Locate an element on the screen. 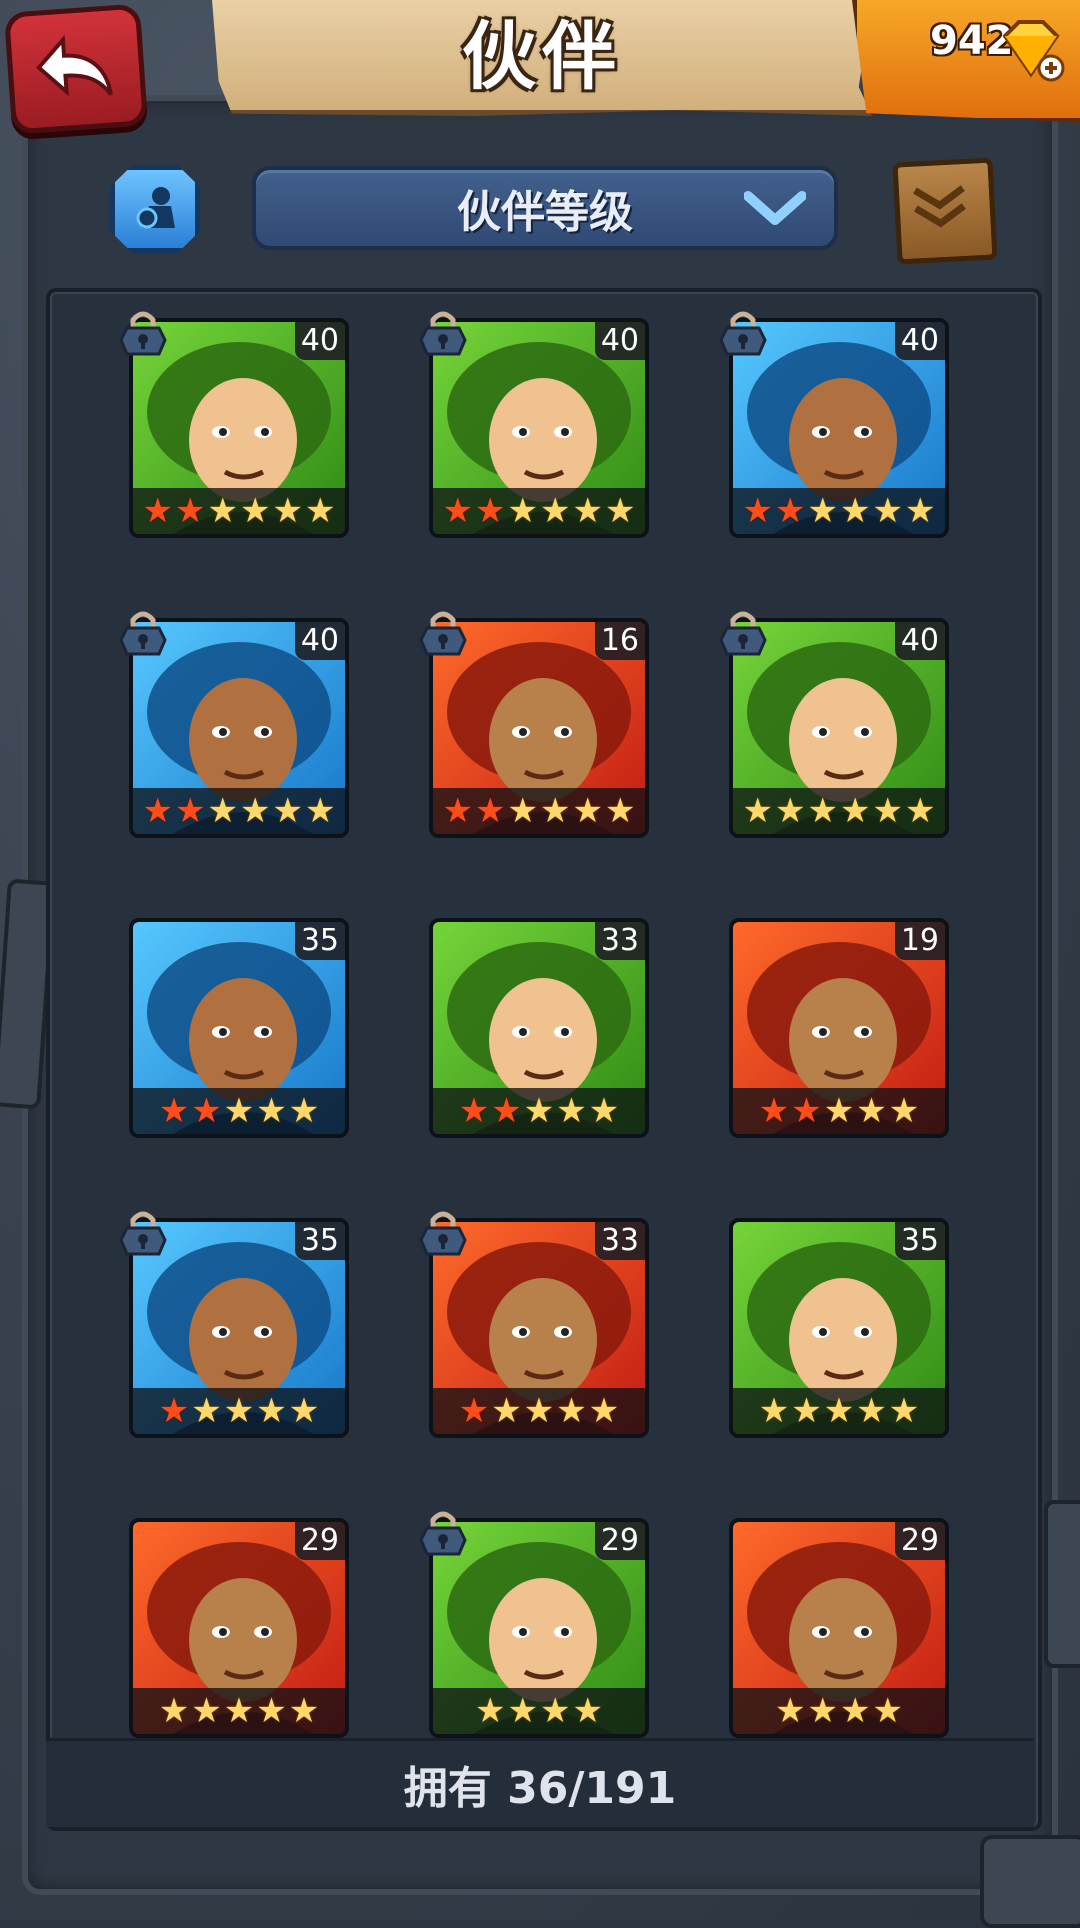 The height and width of the screenshot is (1928, 1080). book-button is located at coordinates (945, 211).